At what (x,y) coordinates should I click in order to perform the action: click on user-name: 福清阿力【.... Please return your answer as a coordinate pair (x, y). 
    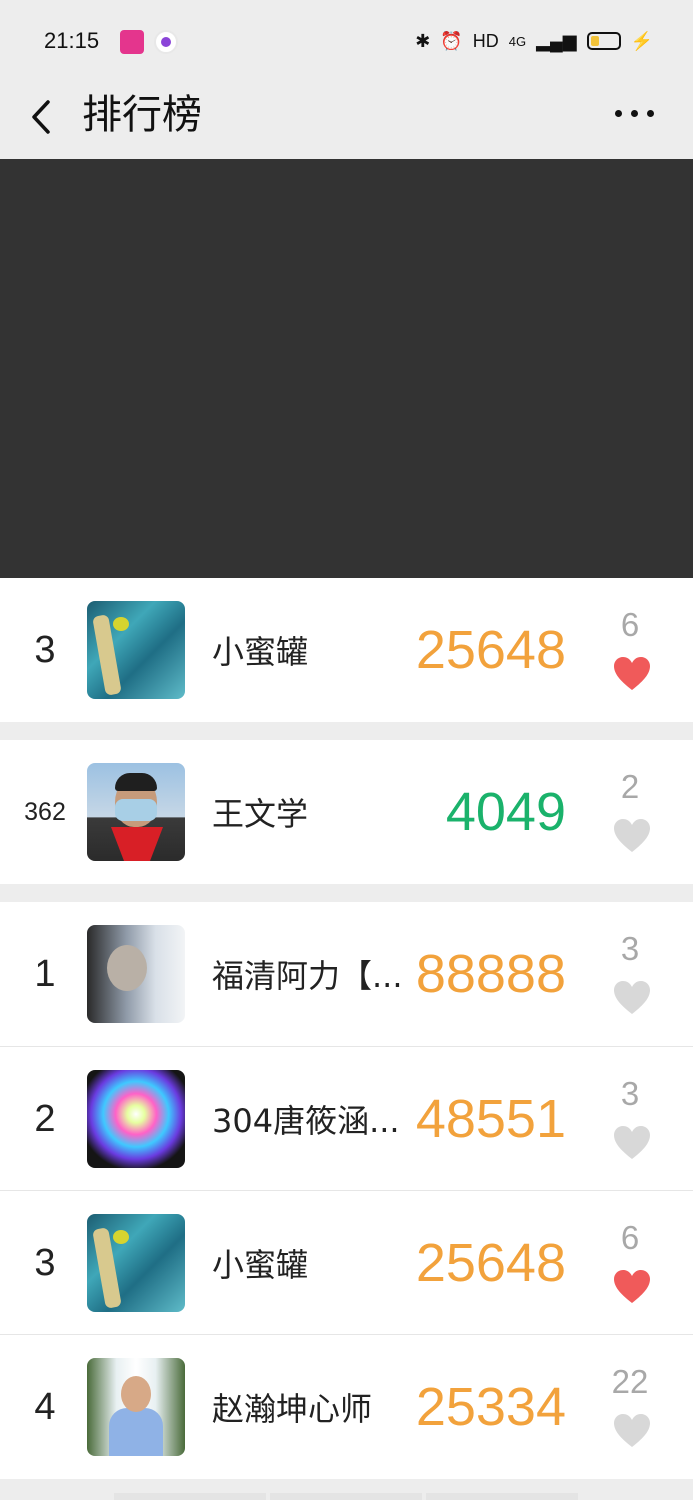
    Looking at the image, I should click on (307, 976).